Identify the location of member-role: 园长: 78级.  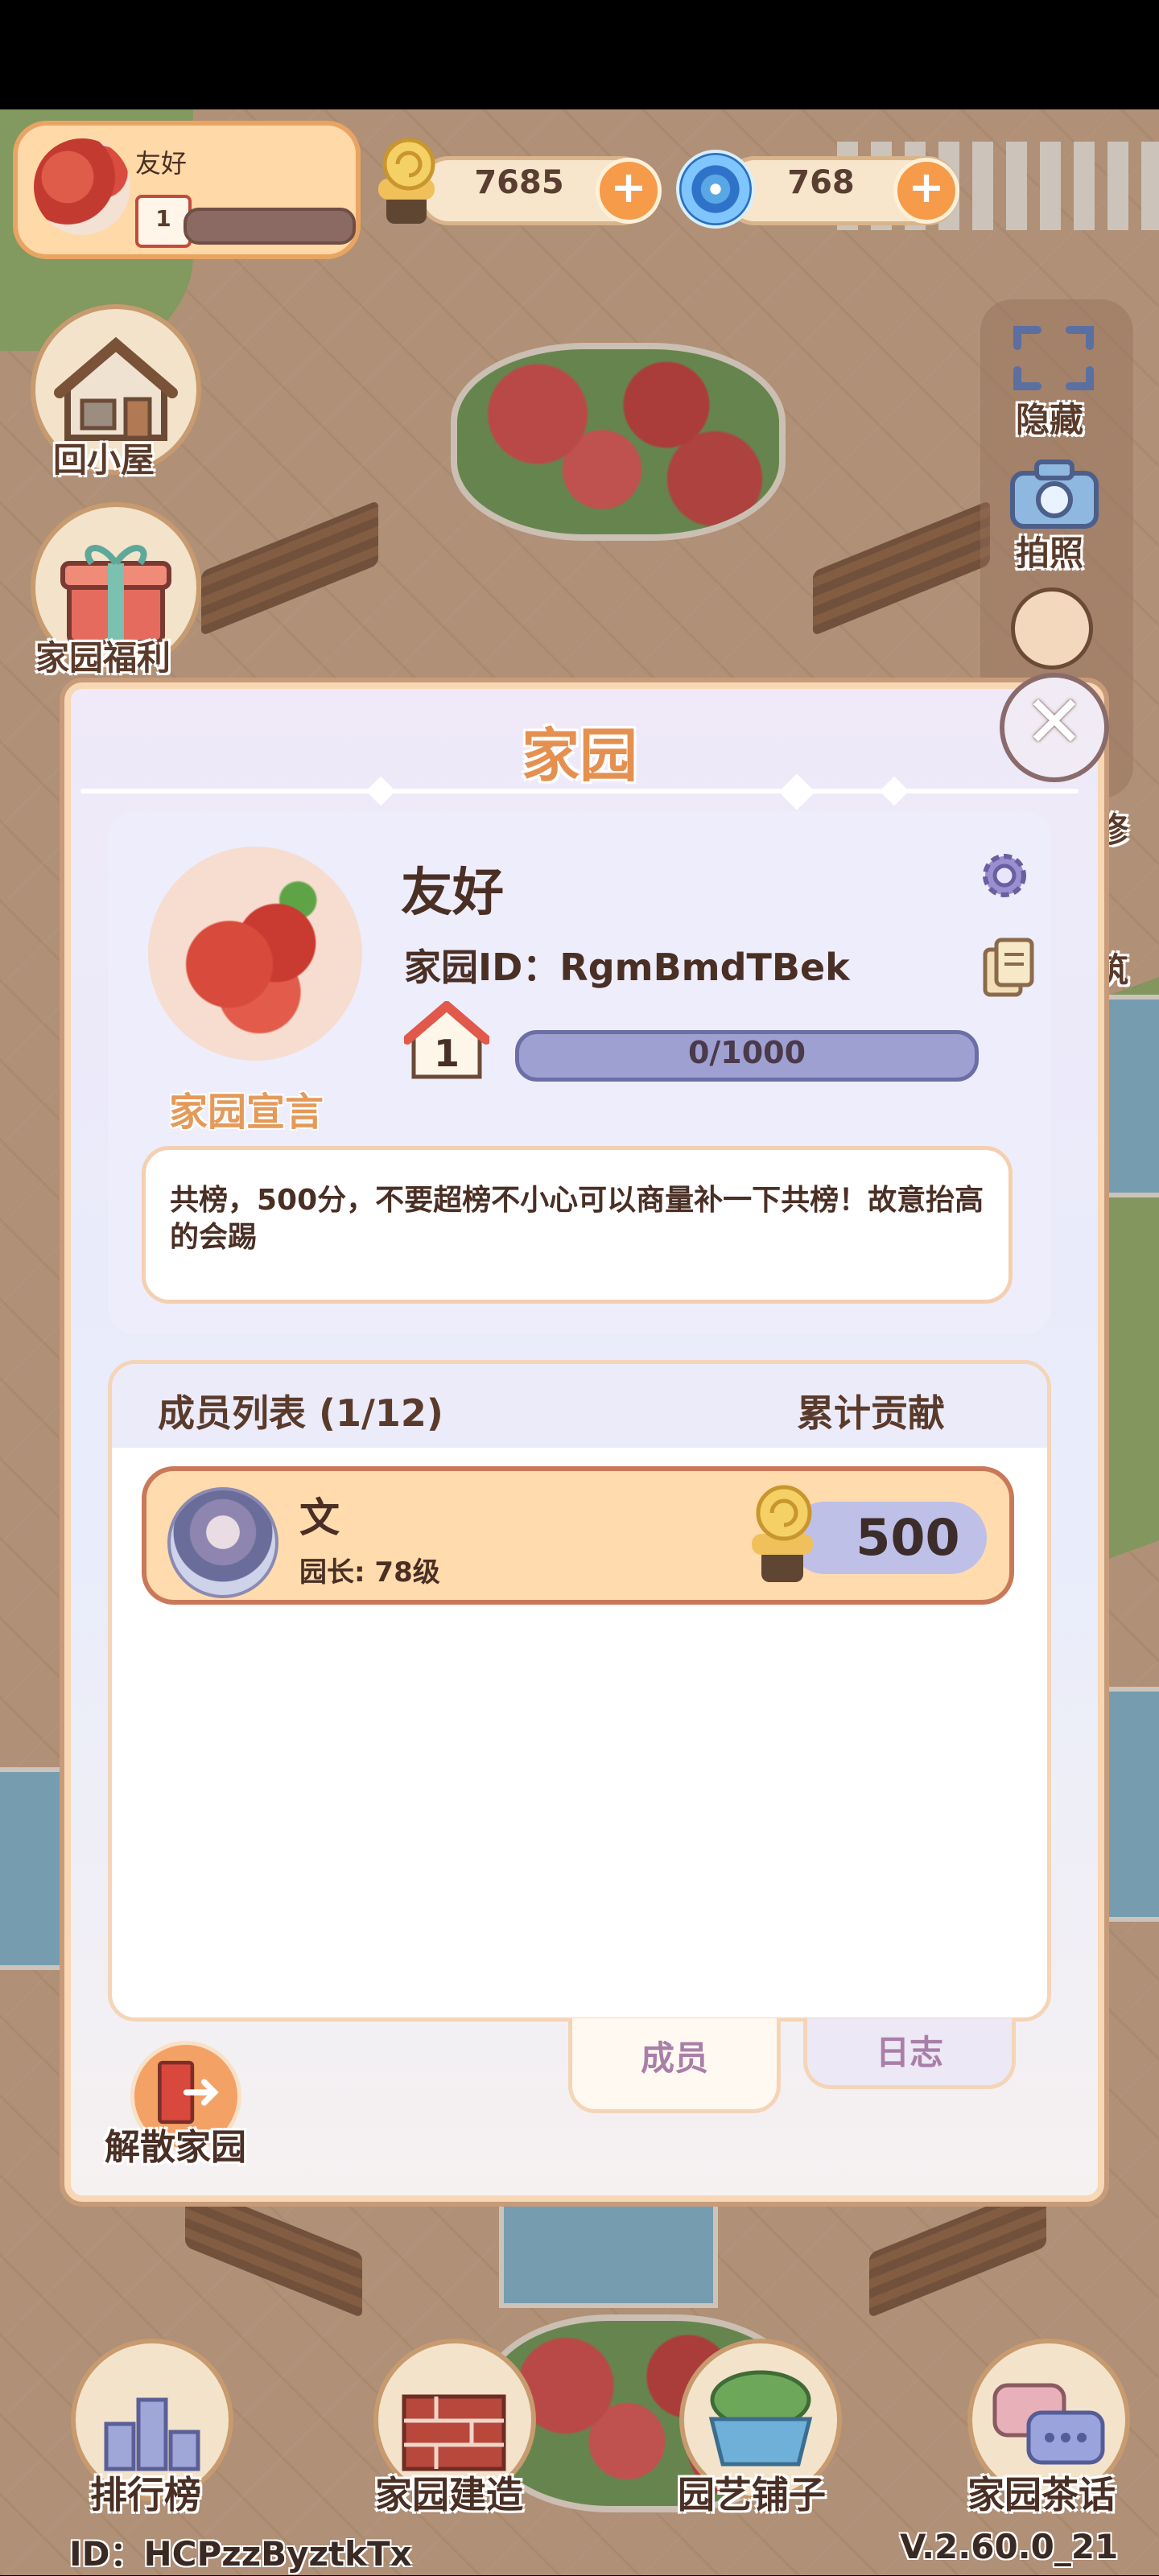
(369, 1572).